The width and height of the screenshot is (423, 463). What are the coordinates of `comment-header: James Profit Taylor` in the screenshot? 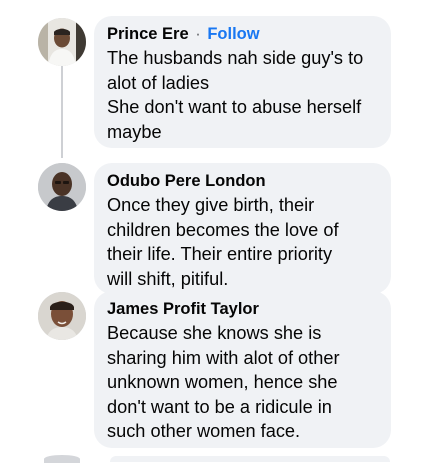 It's located at (243, 309).